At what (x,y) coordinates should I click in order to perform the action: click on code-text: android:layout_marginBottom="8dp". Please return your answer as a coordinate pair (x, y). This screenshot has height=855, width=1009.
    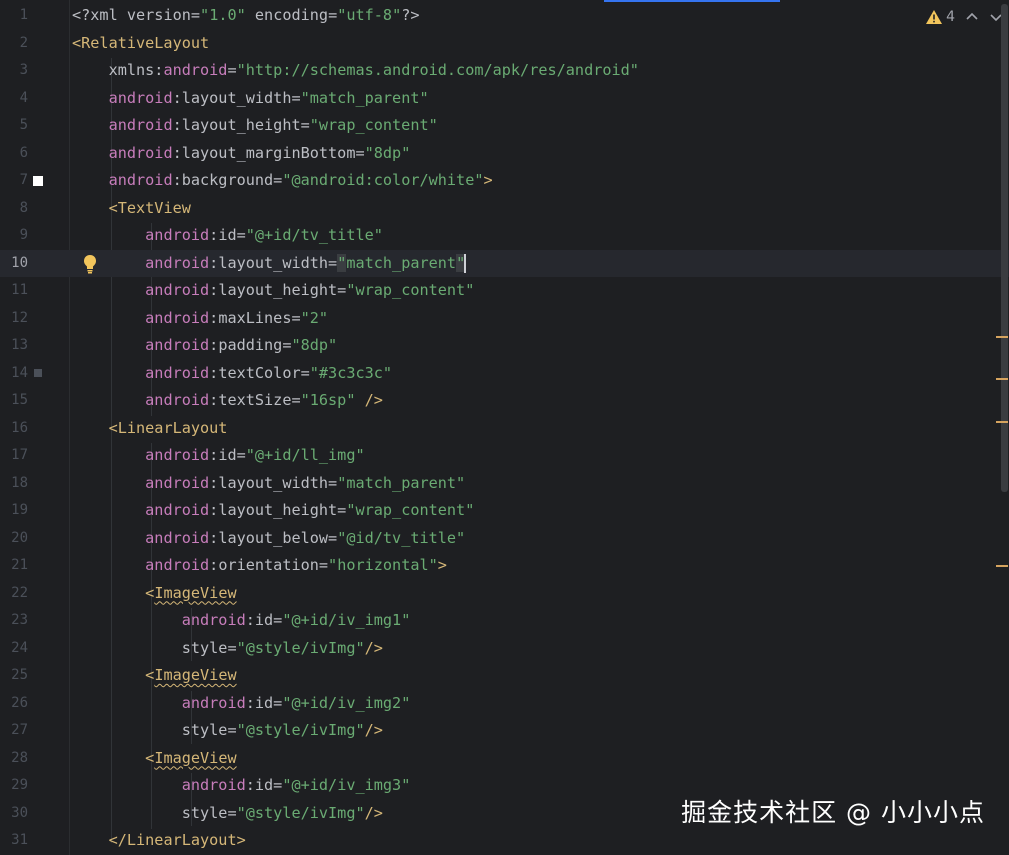
    Looking at the image, I should click on (241, 154).